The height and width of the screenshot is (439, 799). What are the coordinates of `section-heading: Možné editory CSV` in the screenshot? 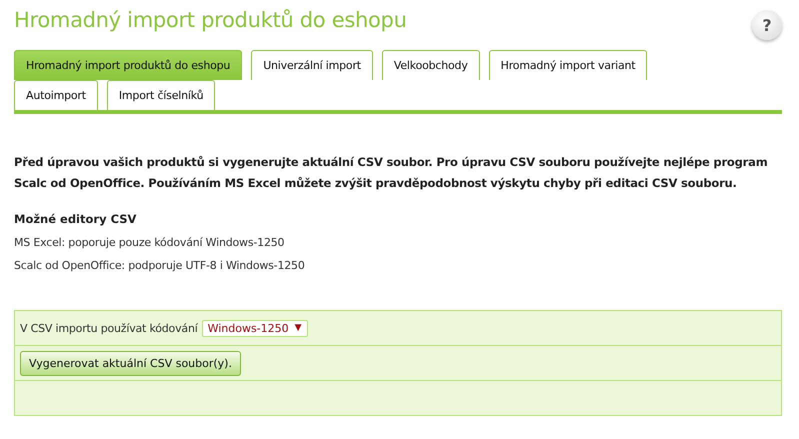 It's located at (76, 219).